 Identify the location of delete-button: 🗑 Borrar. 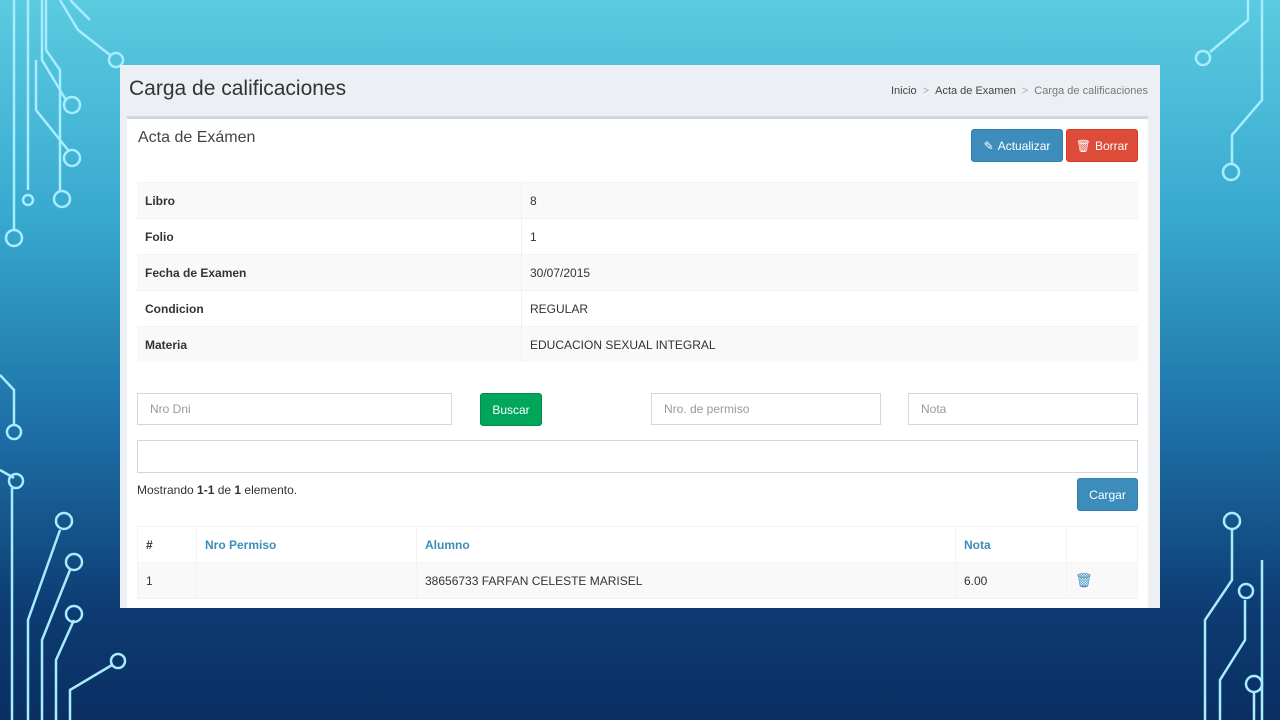
(1102, 145).